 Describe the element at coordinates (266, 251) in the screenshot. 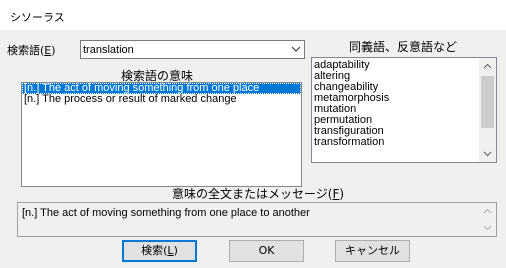

I see `ok-button: OK` at that location.